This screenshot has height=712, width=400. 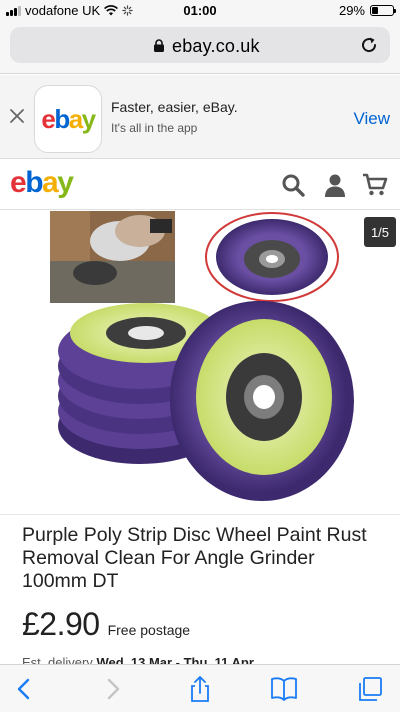 What do you see at coordinates (383, 10) in the screenshot?
I see `battery-icon` at bounding box center [383, 10].